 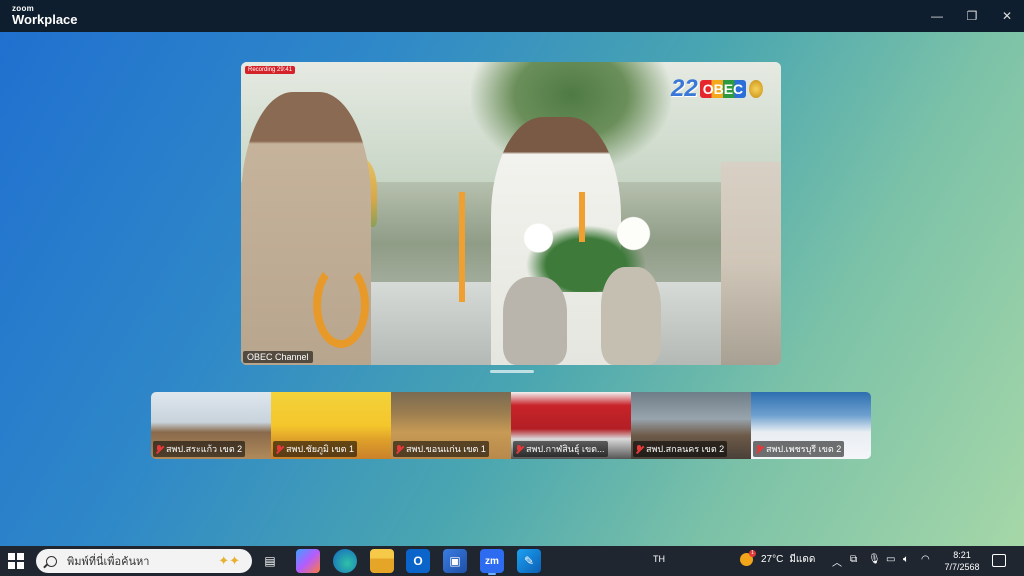 I want to click on thumbnail-name: สพป.ขอนแก่น เขต 1, so click(x=446, y=449).